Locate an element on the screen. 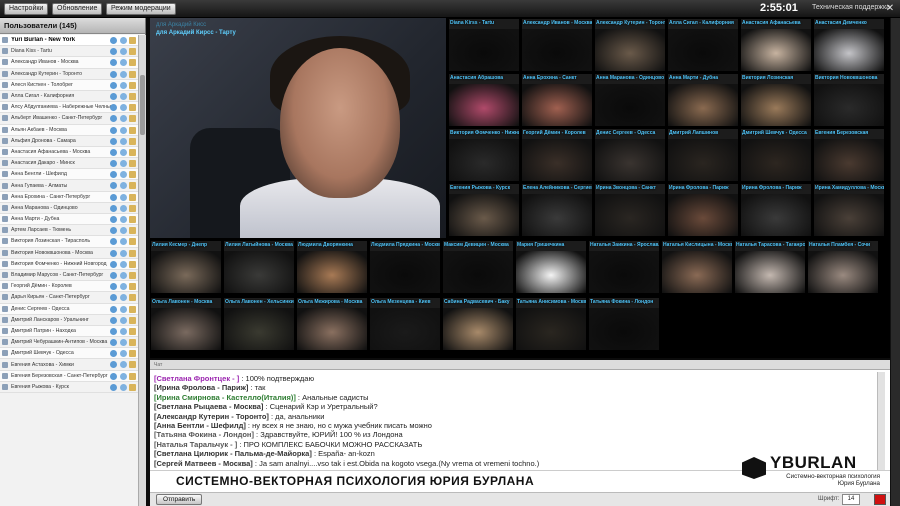 Image resolution: width=900 pixels, height=506 pixels. user-row: Евгения Березовская - Санкт-Петербург is located at coordinates (69, 376).